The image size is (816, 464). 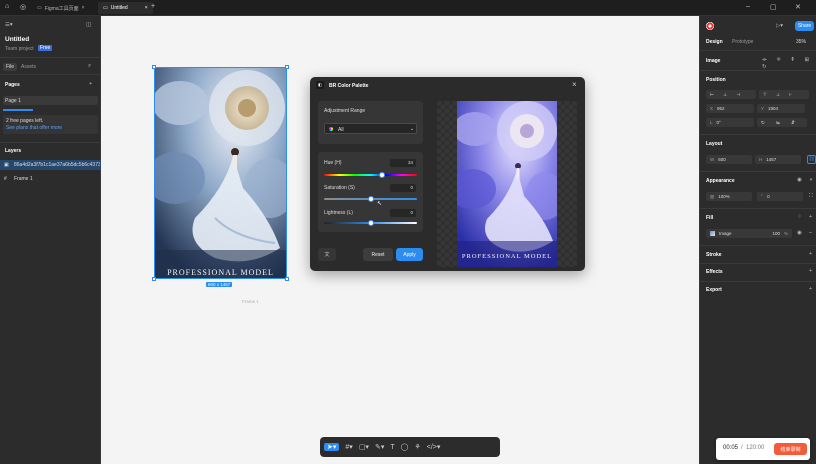 I want to click on see-plans-link: See plans that offer more, so click(x=34, y=128).